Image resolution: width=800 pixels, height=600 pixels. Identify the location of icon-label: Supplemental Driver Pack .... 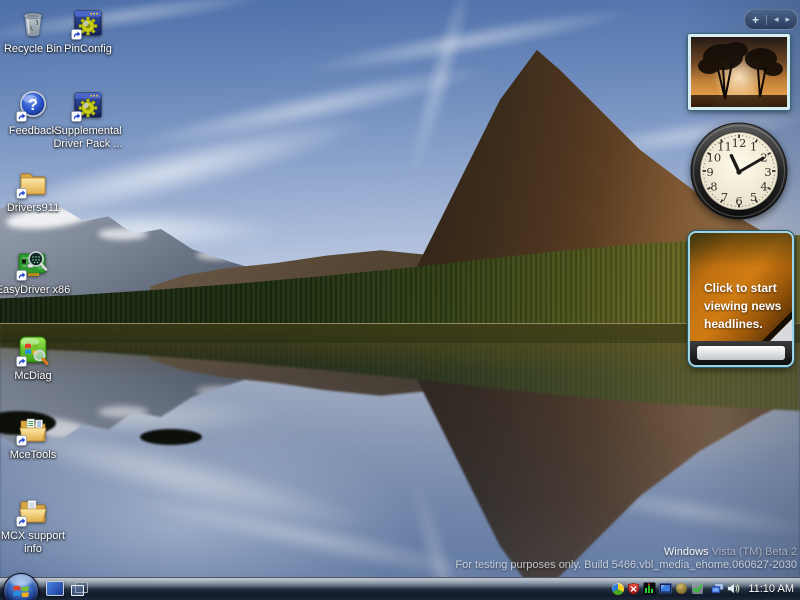
(88, 137).